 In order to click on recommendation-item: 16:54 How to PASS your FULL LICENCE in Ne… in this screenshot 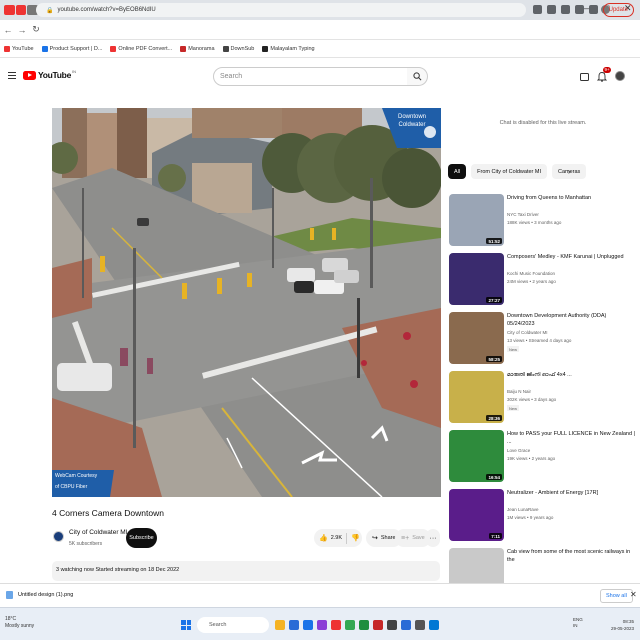, I will do `click(543, 456)`.